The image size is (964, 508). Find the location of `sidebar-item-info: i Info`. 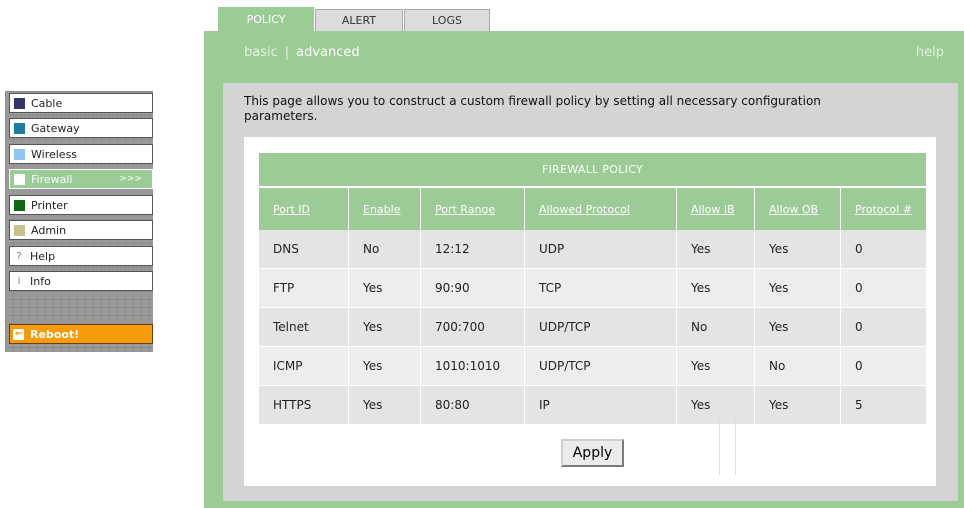

sidebar-item-info: i Info is located at coordinates (81, 281).